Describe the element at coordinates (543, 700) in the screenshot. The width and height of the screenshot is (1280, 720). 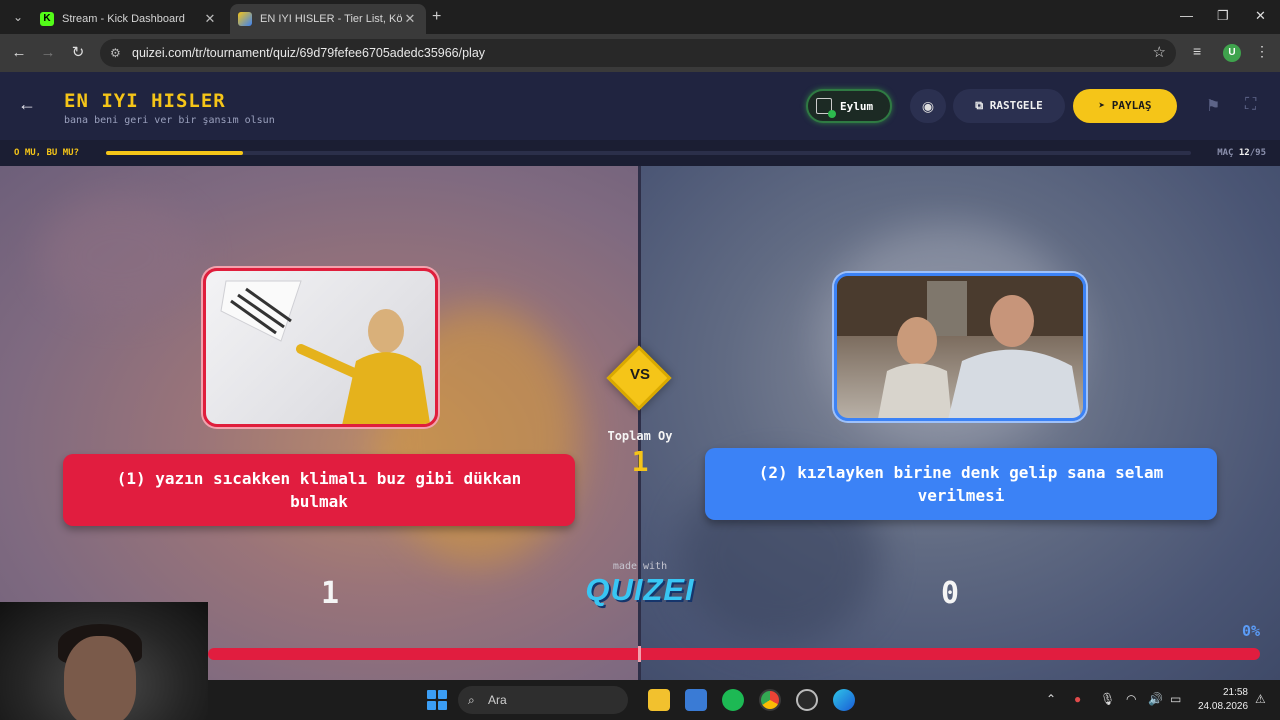
I see `taskbar-search: ⌕ Ara` at that location.